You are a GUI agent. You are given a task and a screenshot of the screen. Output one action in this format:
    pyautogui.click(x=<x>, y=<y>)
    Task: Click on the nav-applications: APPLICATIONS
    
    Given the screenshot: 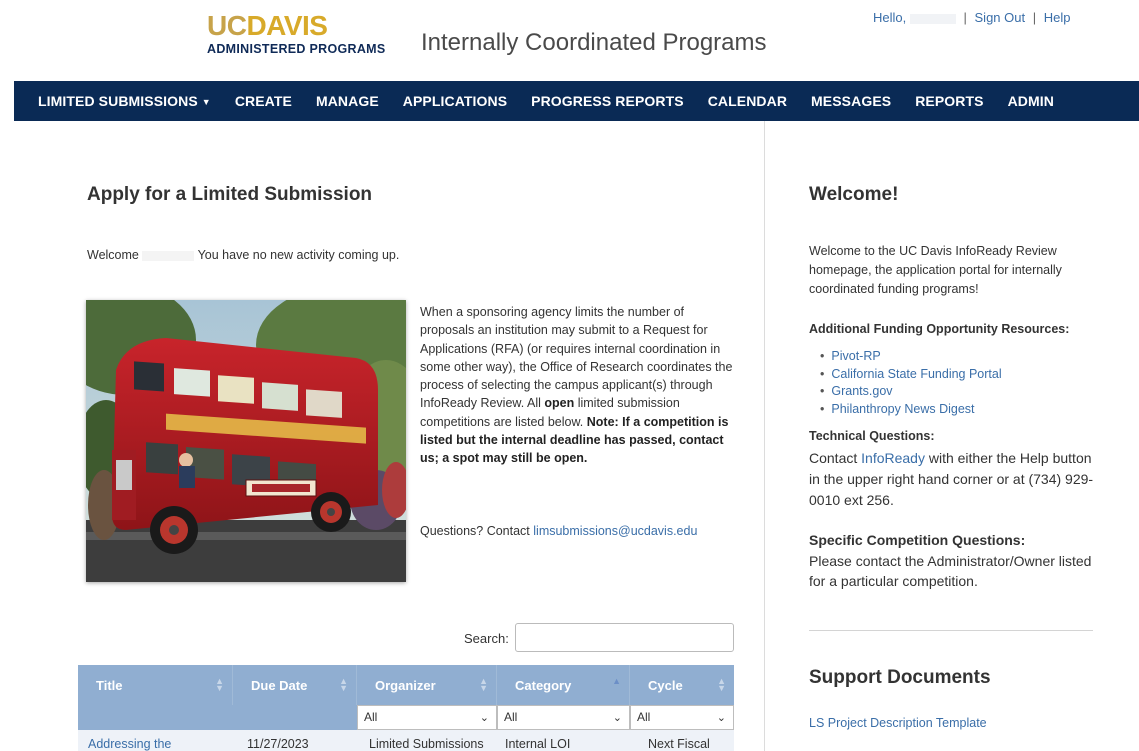 What is the action you would take?
    pyautogui.click(x=455, y=101)
    